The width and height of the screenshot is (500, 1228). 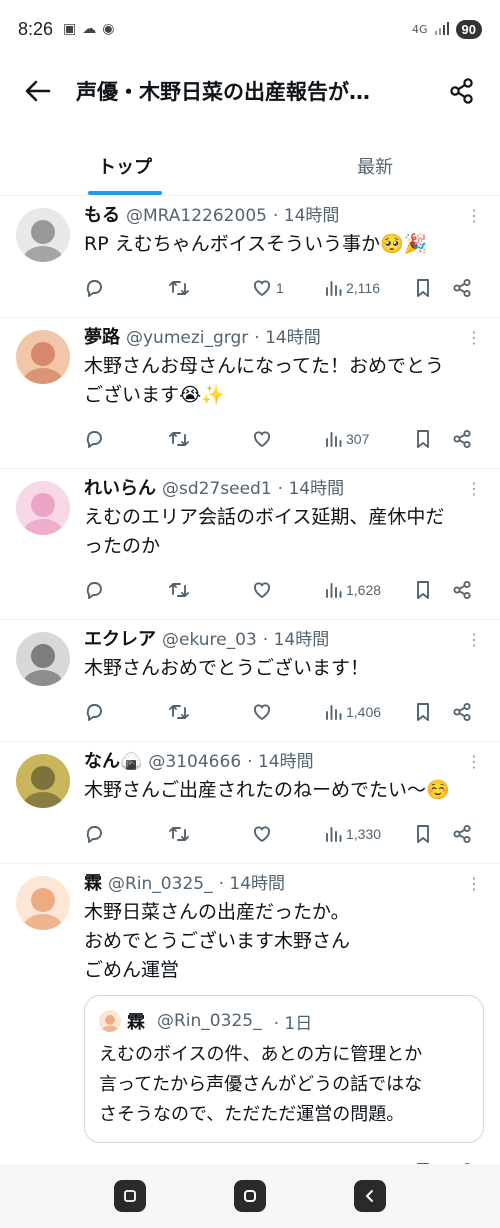 What do you see at coordinates (369, 712) in the screenshot?
I see `views-button: 1,406` at bounding box center [369, 712].